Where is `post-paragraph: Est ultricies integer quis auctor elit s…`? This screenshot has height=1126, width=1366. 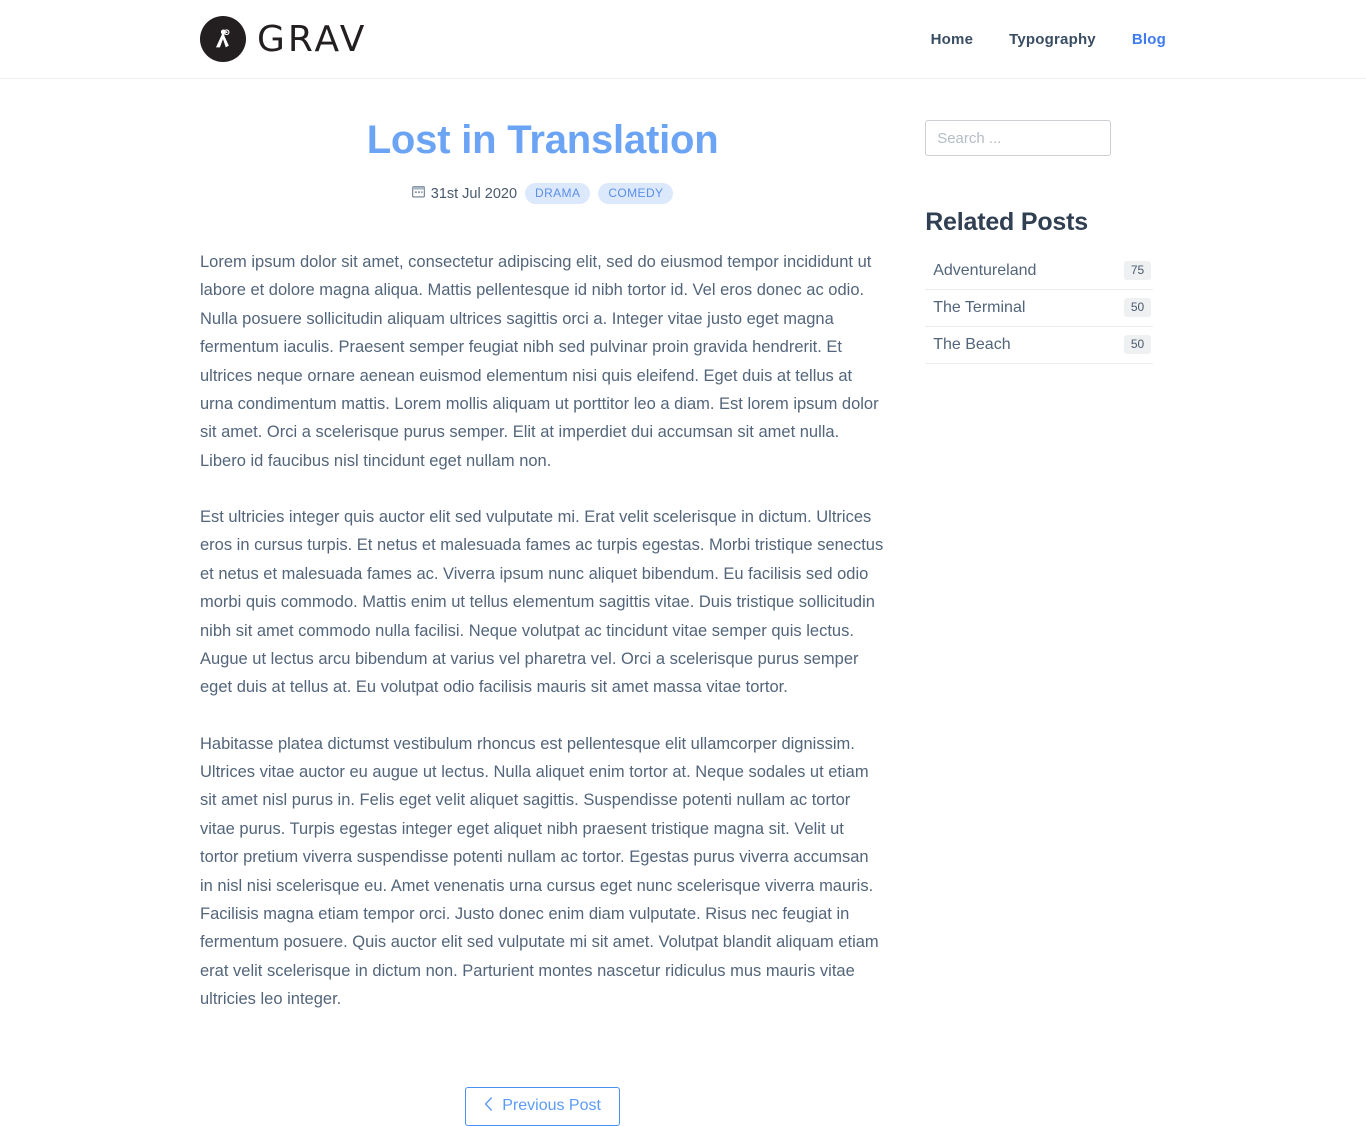 post-paragraph: Est ultricies integer quis auctor elit s… is located at coordinates (542, 602).